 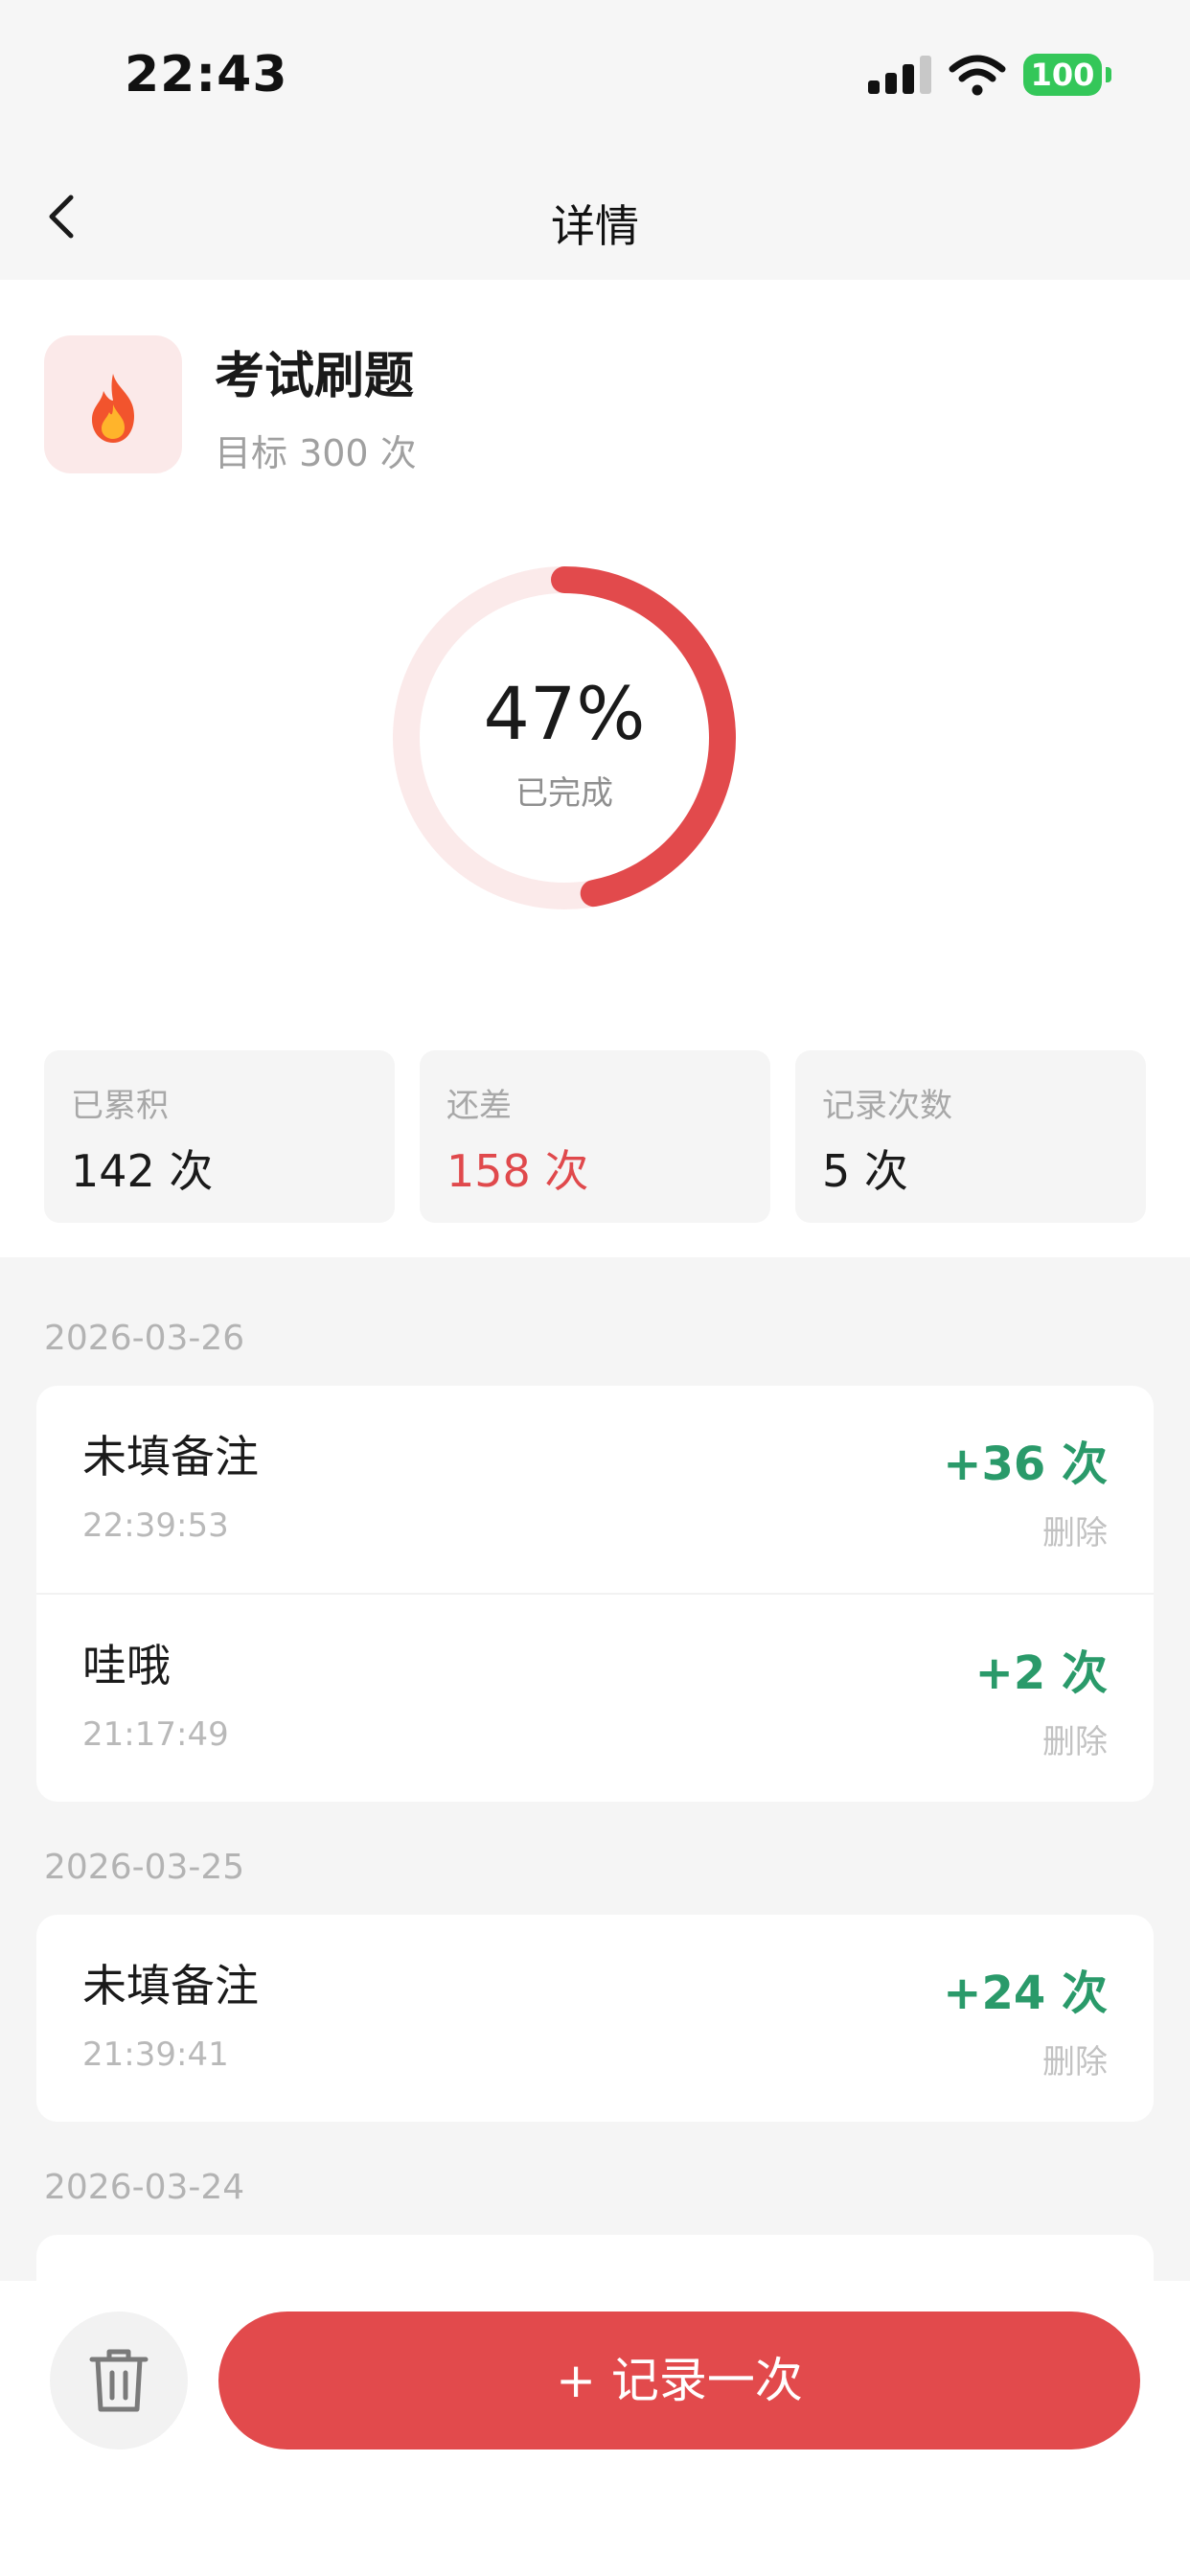 I want to click on stat-record-count: 记录次数 5 次, so click(x=971, y=1136).